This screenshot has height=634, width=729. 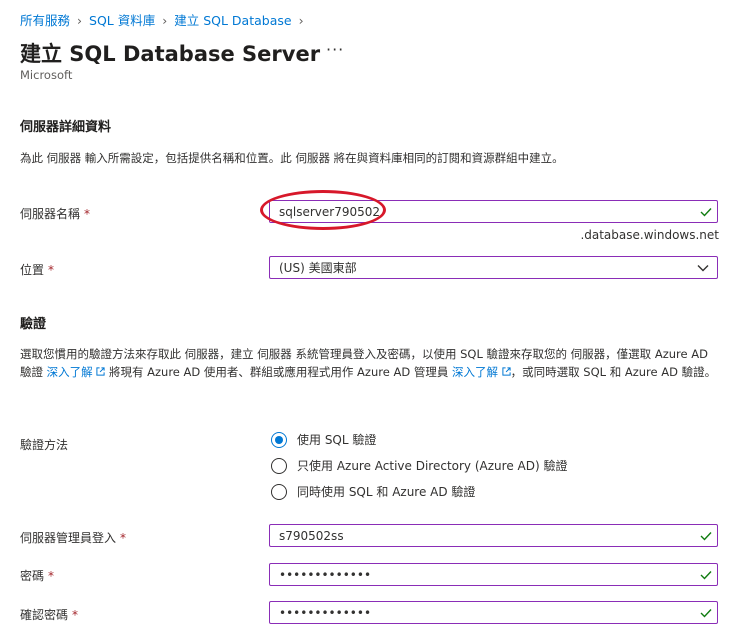 What do you see at coordinates (45, 20) in the screenshot?
I see `breadcrumb-all-services: 所有服務` at bounding box center [45, 20].